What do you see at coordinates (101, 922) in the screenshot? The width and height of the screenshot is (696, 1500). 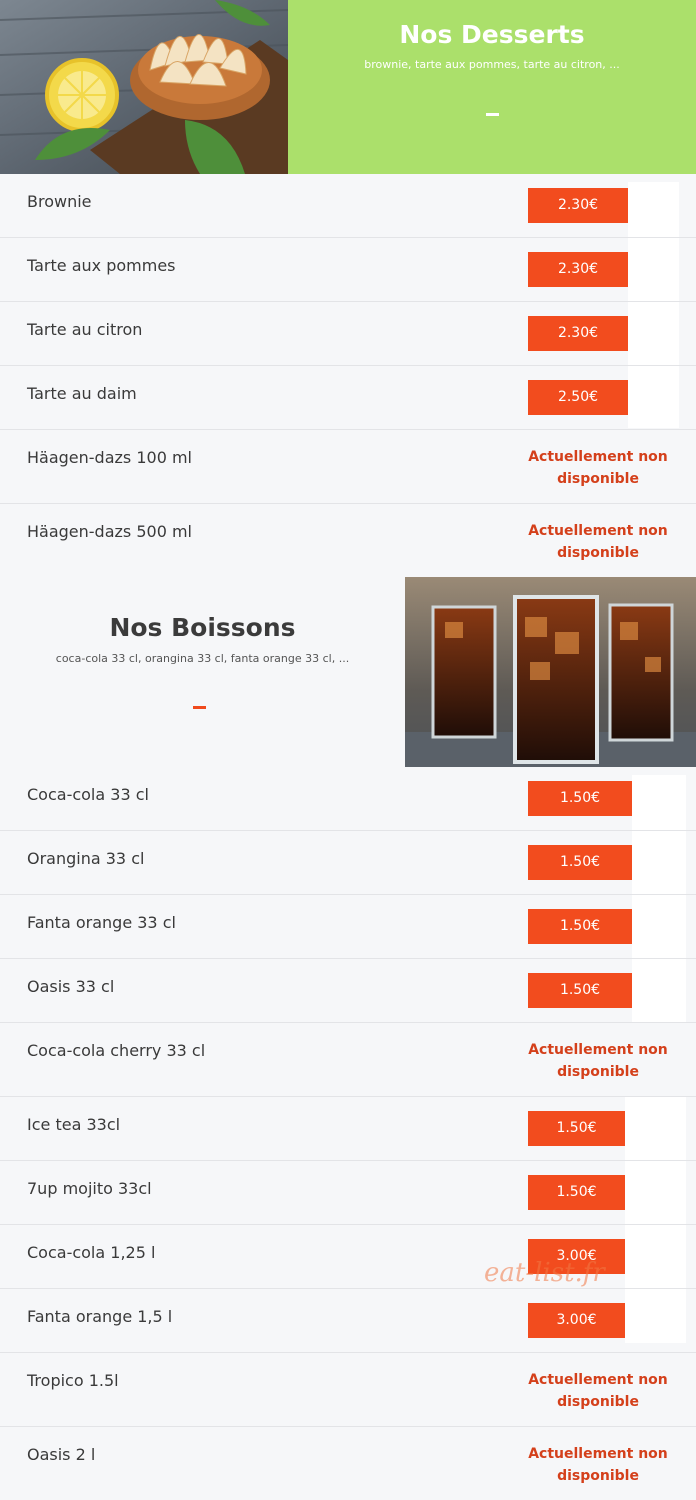 I see `item-name: Fanta orange 33 cl` at bounding box center [101, 922].